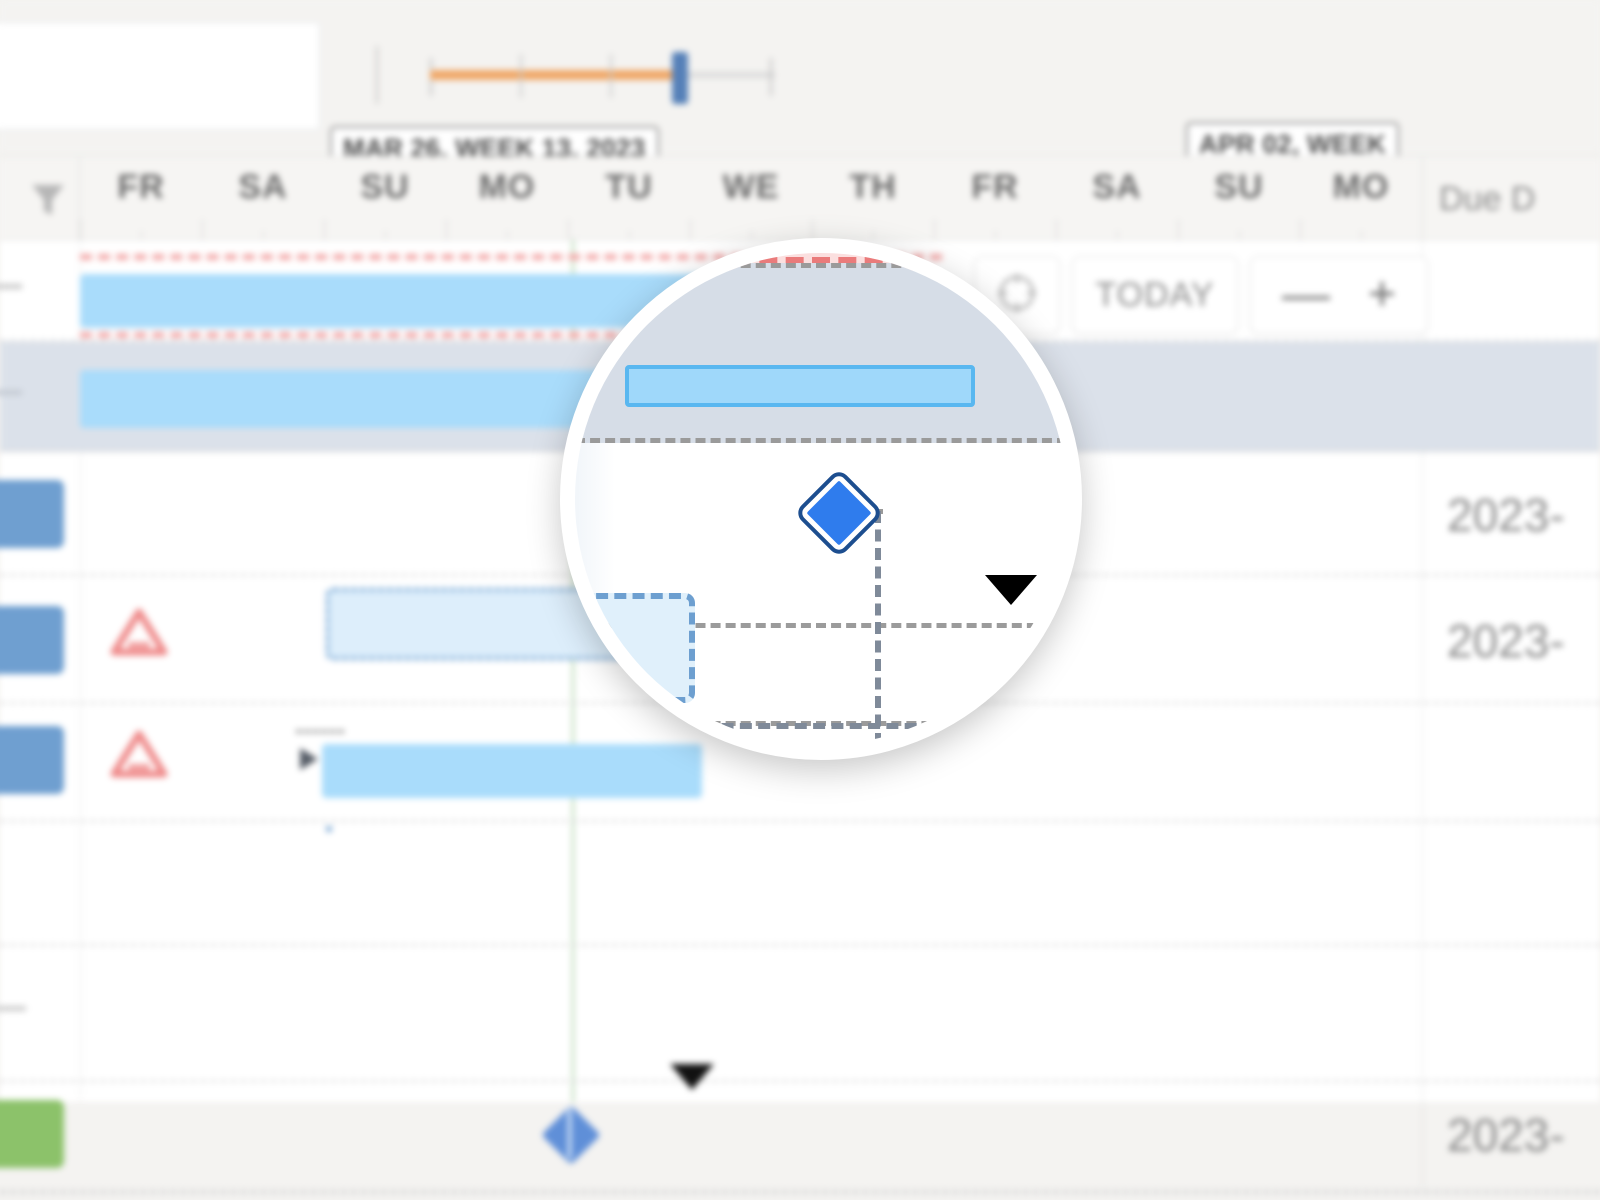 The image size is (1600, 1200). I want to click on dependency-stub, so click(320, 731).